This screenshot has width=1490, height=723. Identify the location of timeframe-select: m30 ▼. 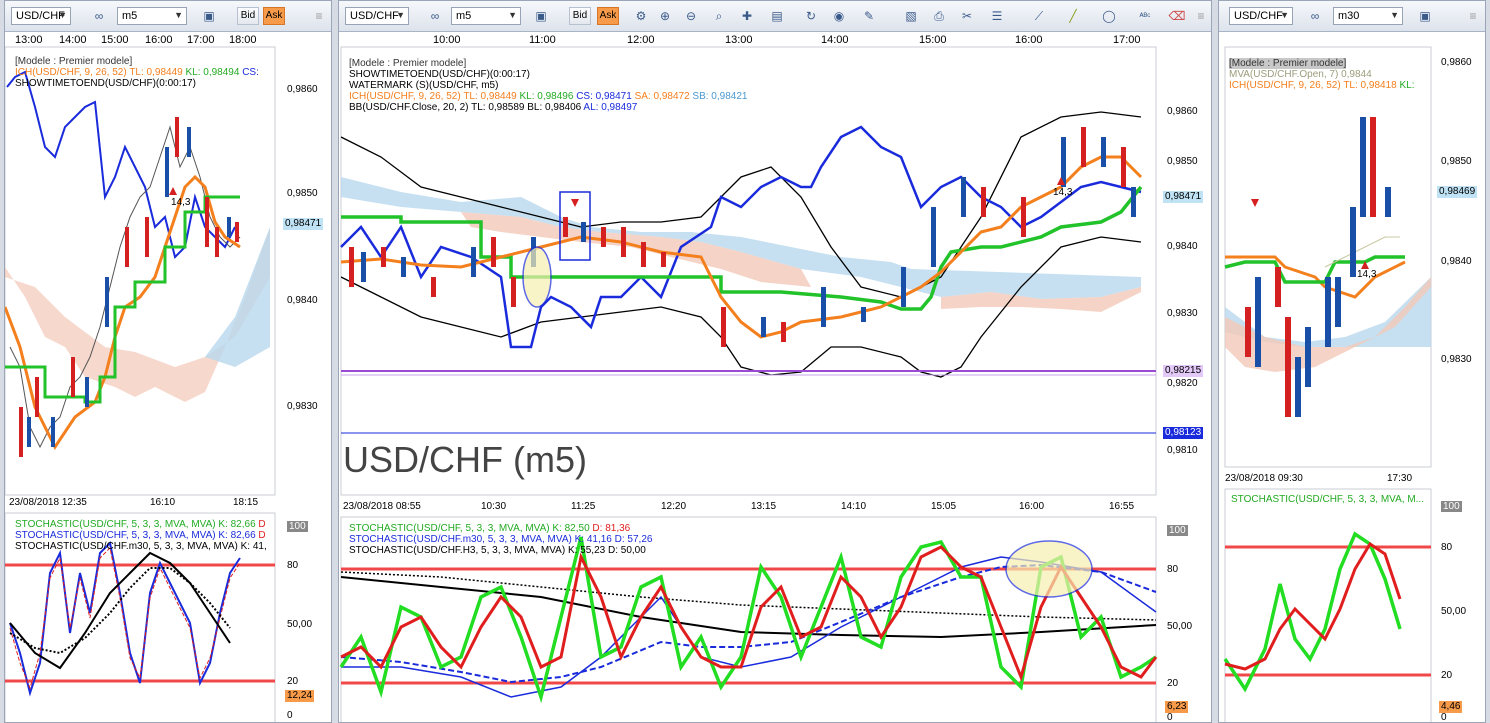
(1368, 16).